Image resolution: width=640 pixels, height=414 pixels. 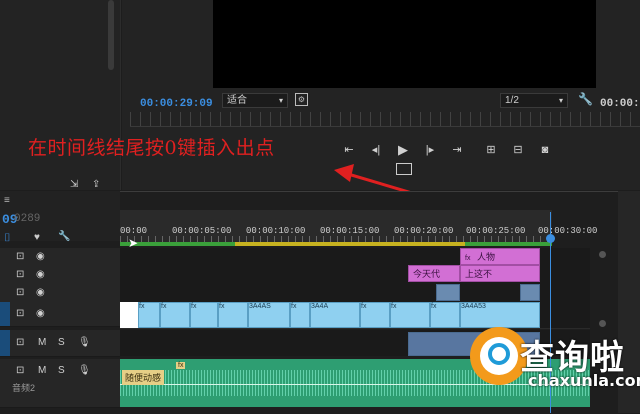 What do you see at coordinates (620, 104) in the screenshot?
I see `duration-timecode: 00:00:2` at bounding box center [620, 104].